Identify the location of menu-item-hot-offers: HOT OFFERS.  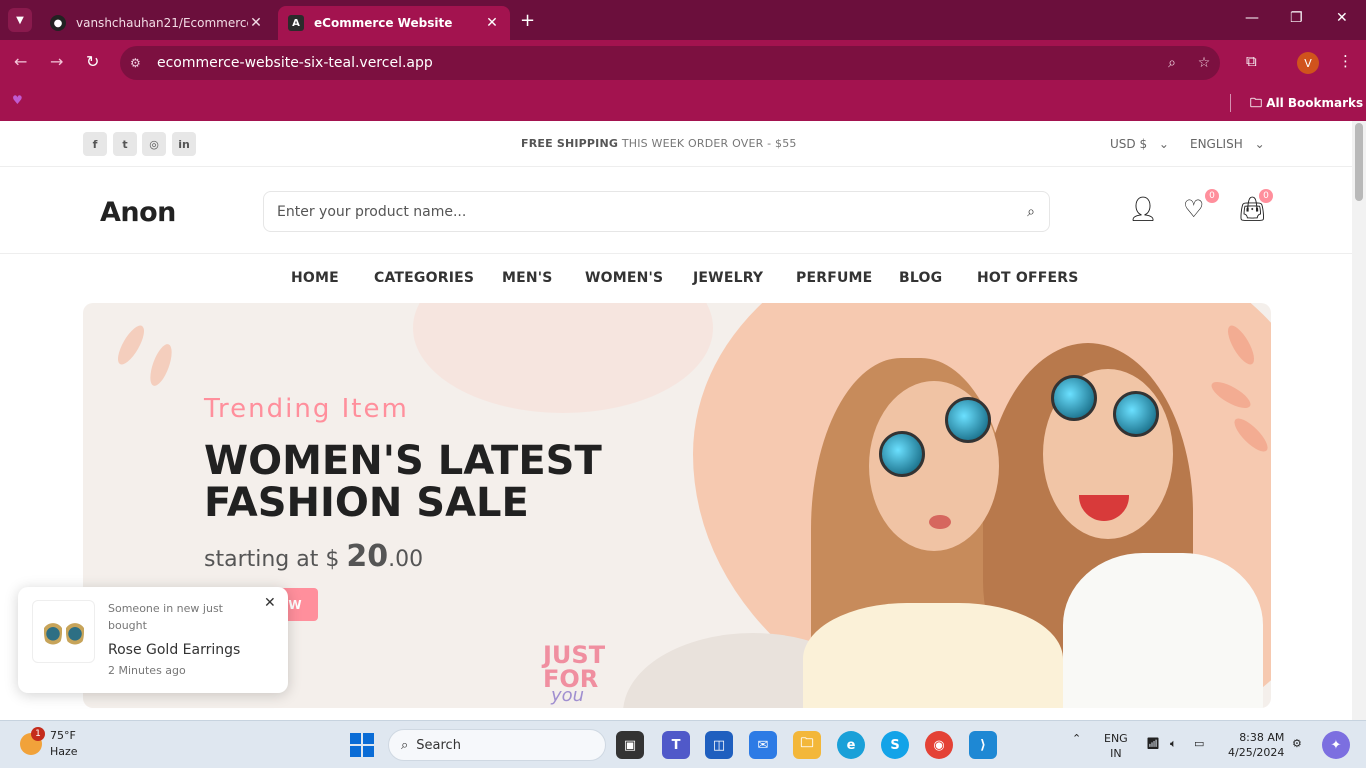
(1028, 278).